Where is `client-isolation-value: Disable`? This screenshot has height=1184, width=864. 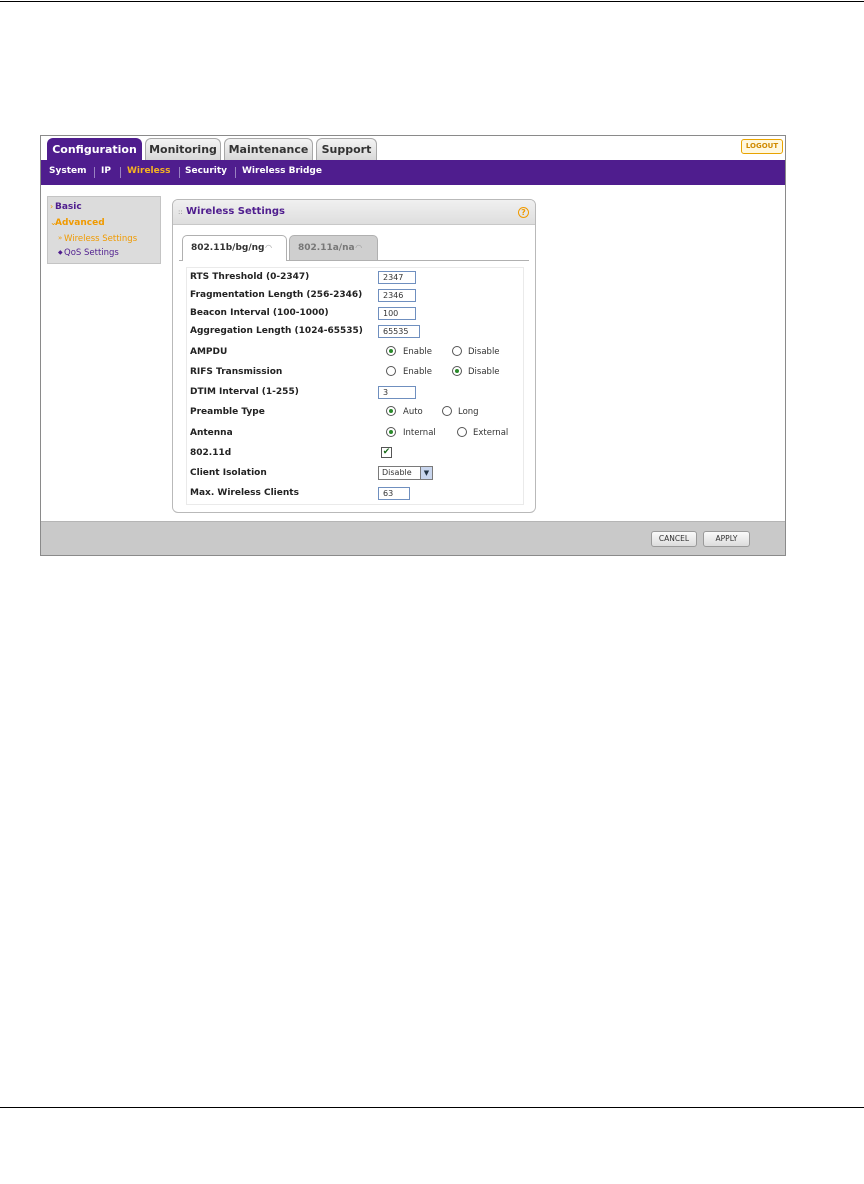 client-isolation-value: Disable is located at coordinates (397, 472).